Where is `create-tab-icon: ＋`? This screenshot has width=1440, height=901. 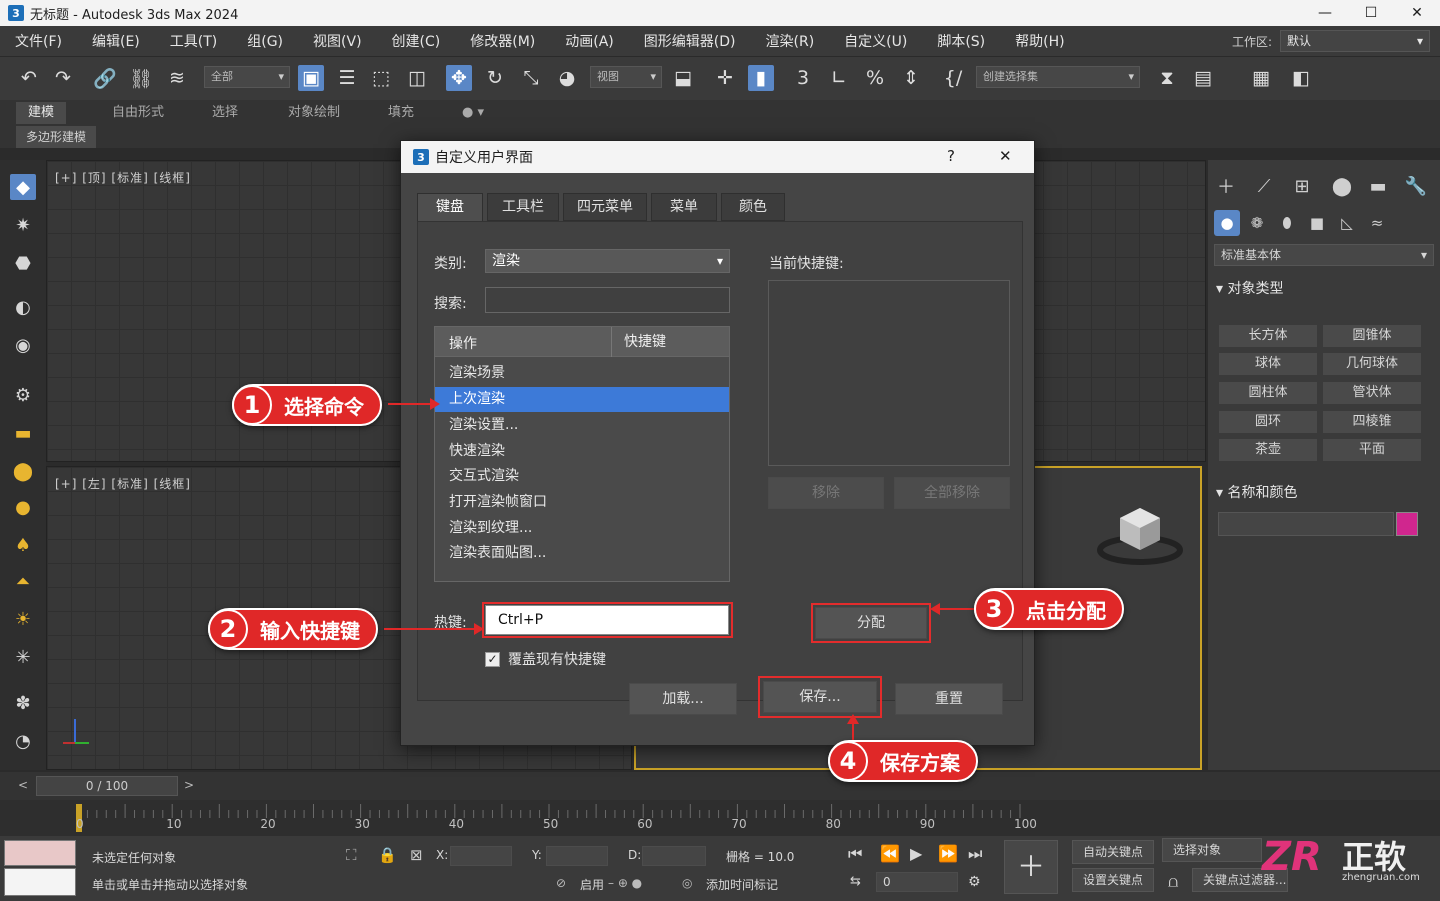
create-tab-icon: ＋ is located at coordinates (1226, 186).